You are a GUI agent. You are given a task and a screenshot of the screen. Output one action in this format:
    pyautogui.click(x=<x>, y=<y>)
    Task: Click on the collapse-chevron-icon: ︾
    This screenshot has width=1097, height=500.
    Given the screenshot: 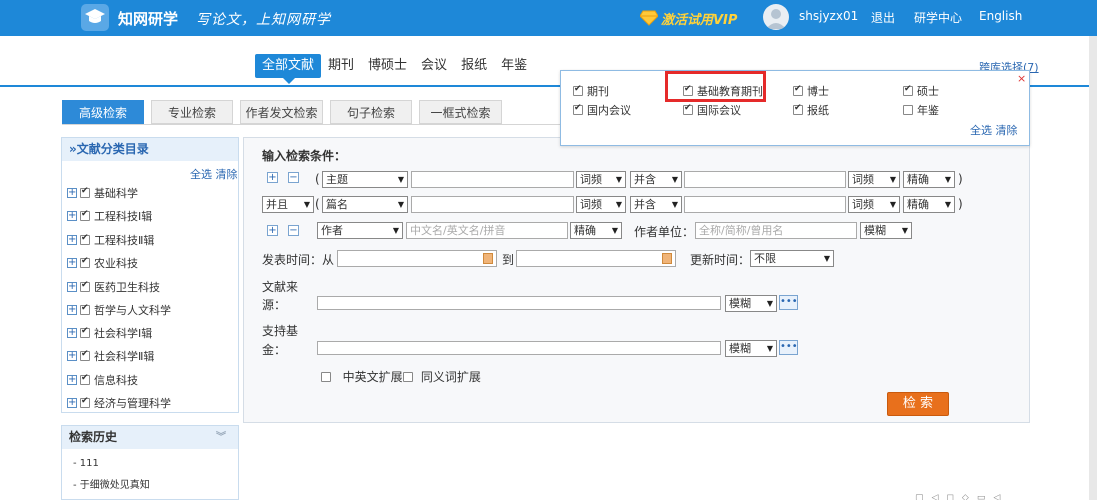 What is the action you would take?
    pyautogui.click(x=221, y=437)
    